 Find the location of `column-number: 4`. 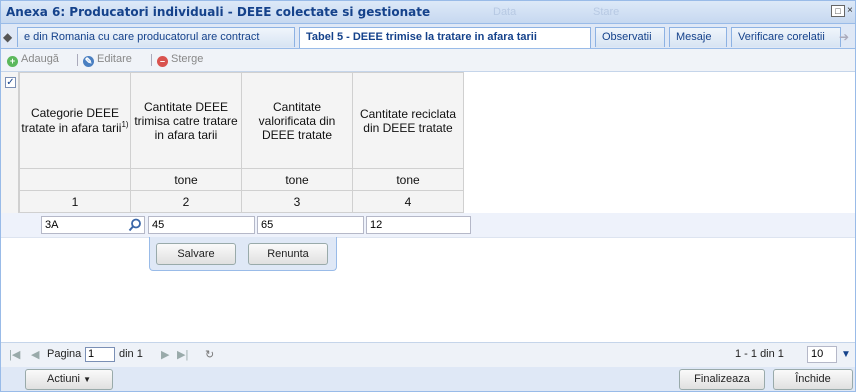

column-number: 4 is located at coordinates (408, 201).